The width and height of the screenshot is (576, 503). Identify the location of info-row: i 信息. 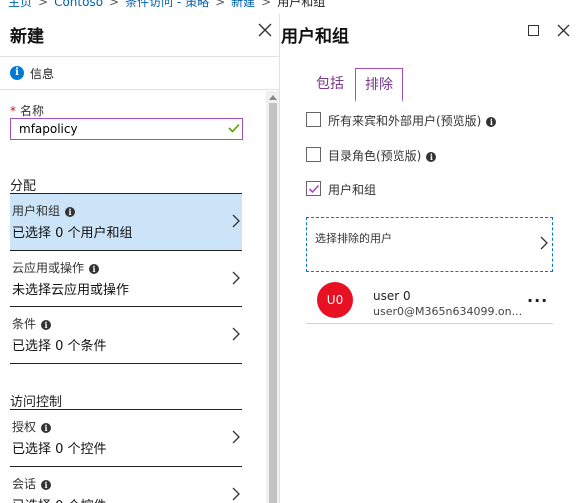
(139, 73).